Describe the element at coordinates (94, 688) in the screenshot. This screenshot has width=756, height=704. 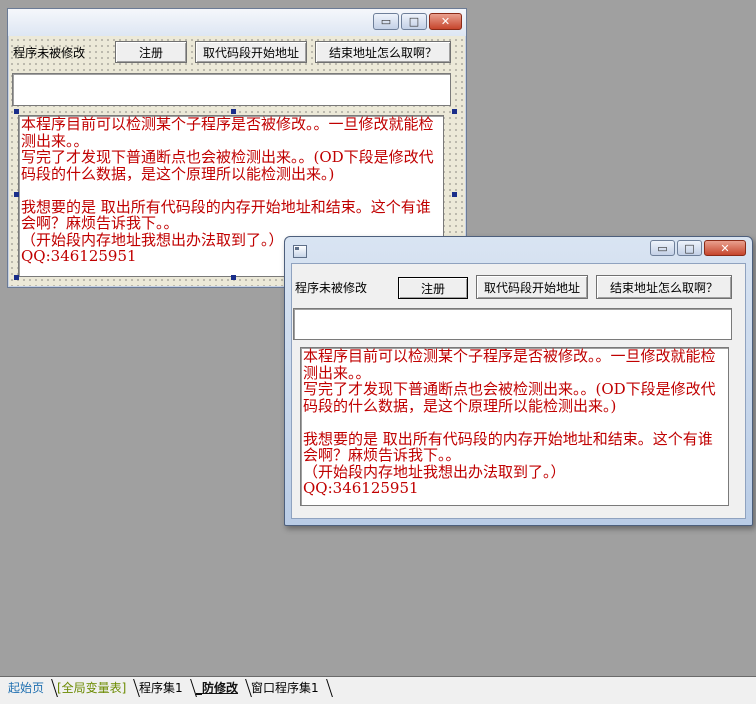
I see `tab-global-variables: [全局变量表]` at that location.